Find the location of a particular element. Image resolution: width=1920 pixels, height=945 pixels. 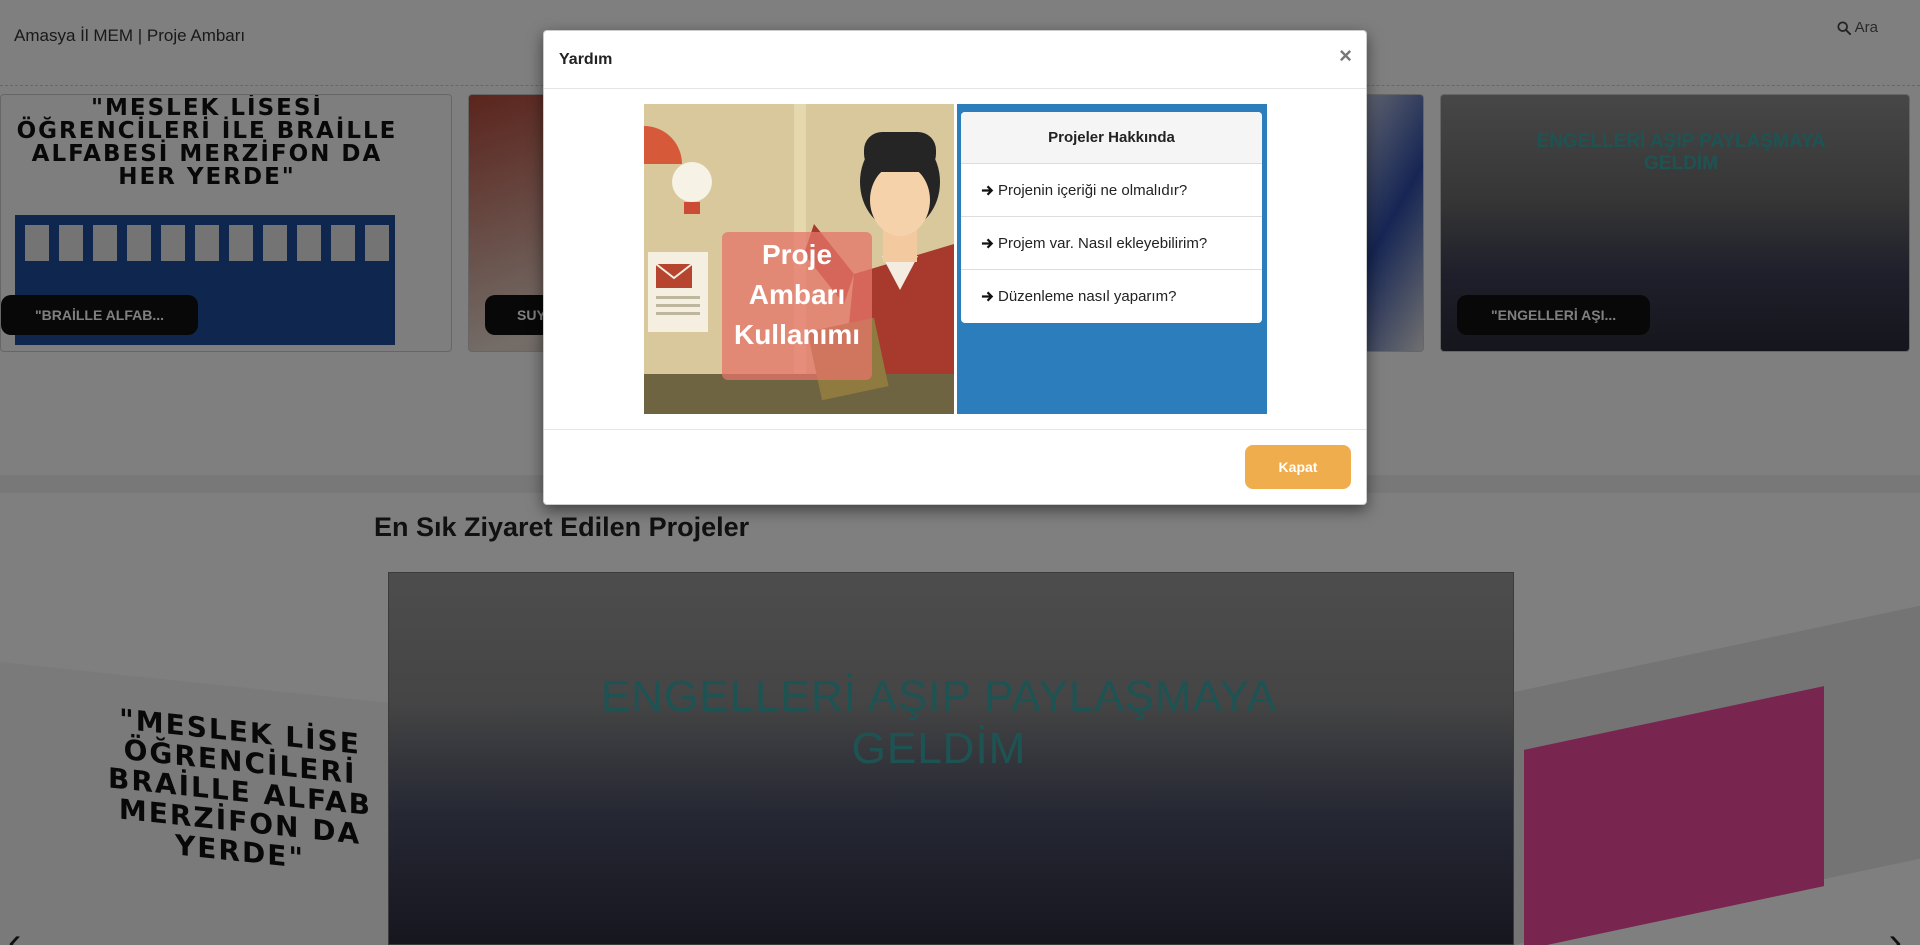

help-illustration: Proje Ambarı Kullanımı is located at coordinates (799, 259).